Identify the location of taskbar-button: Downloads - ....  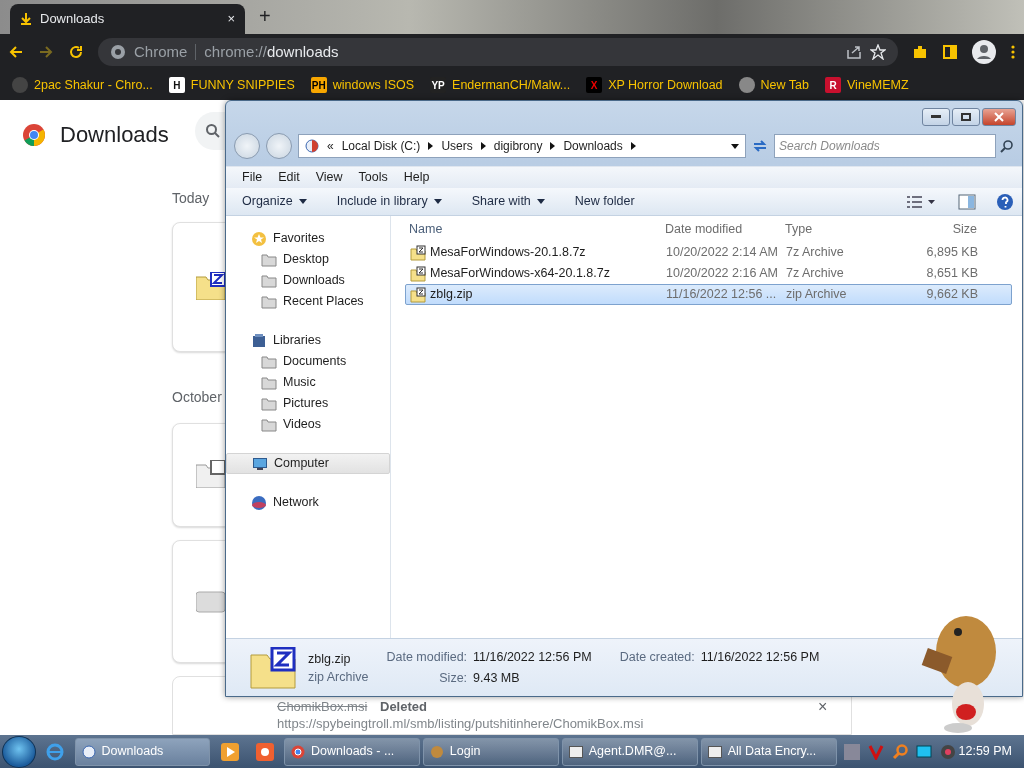
(351, 751).